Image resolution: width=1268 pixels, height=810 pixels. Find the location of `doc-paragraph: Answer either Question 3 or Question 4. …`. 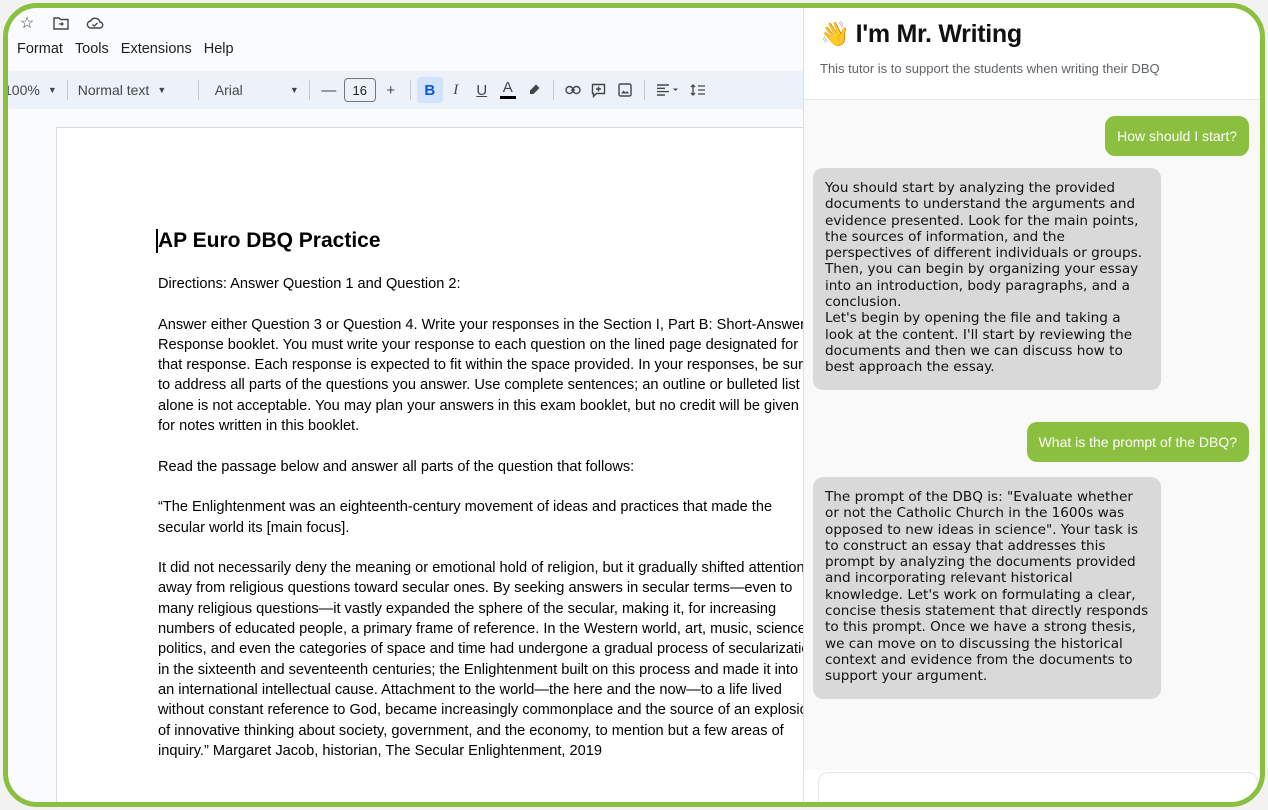

doc-paragraph: Answer either Question 3 or Question 4. … is located at coordinates (482, 375).